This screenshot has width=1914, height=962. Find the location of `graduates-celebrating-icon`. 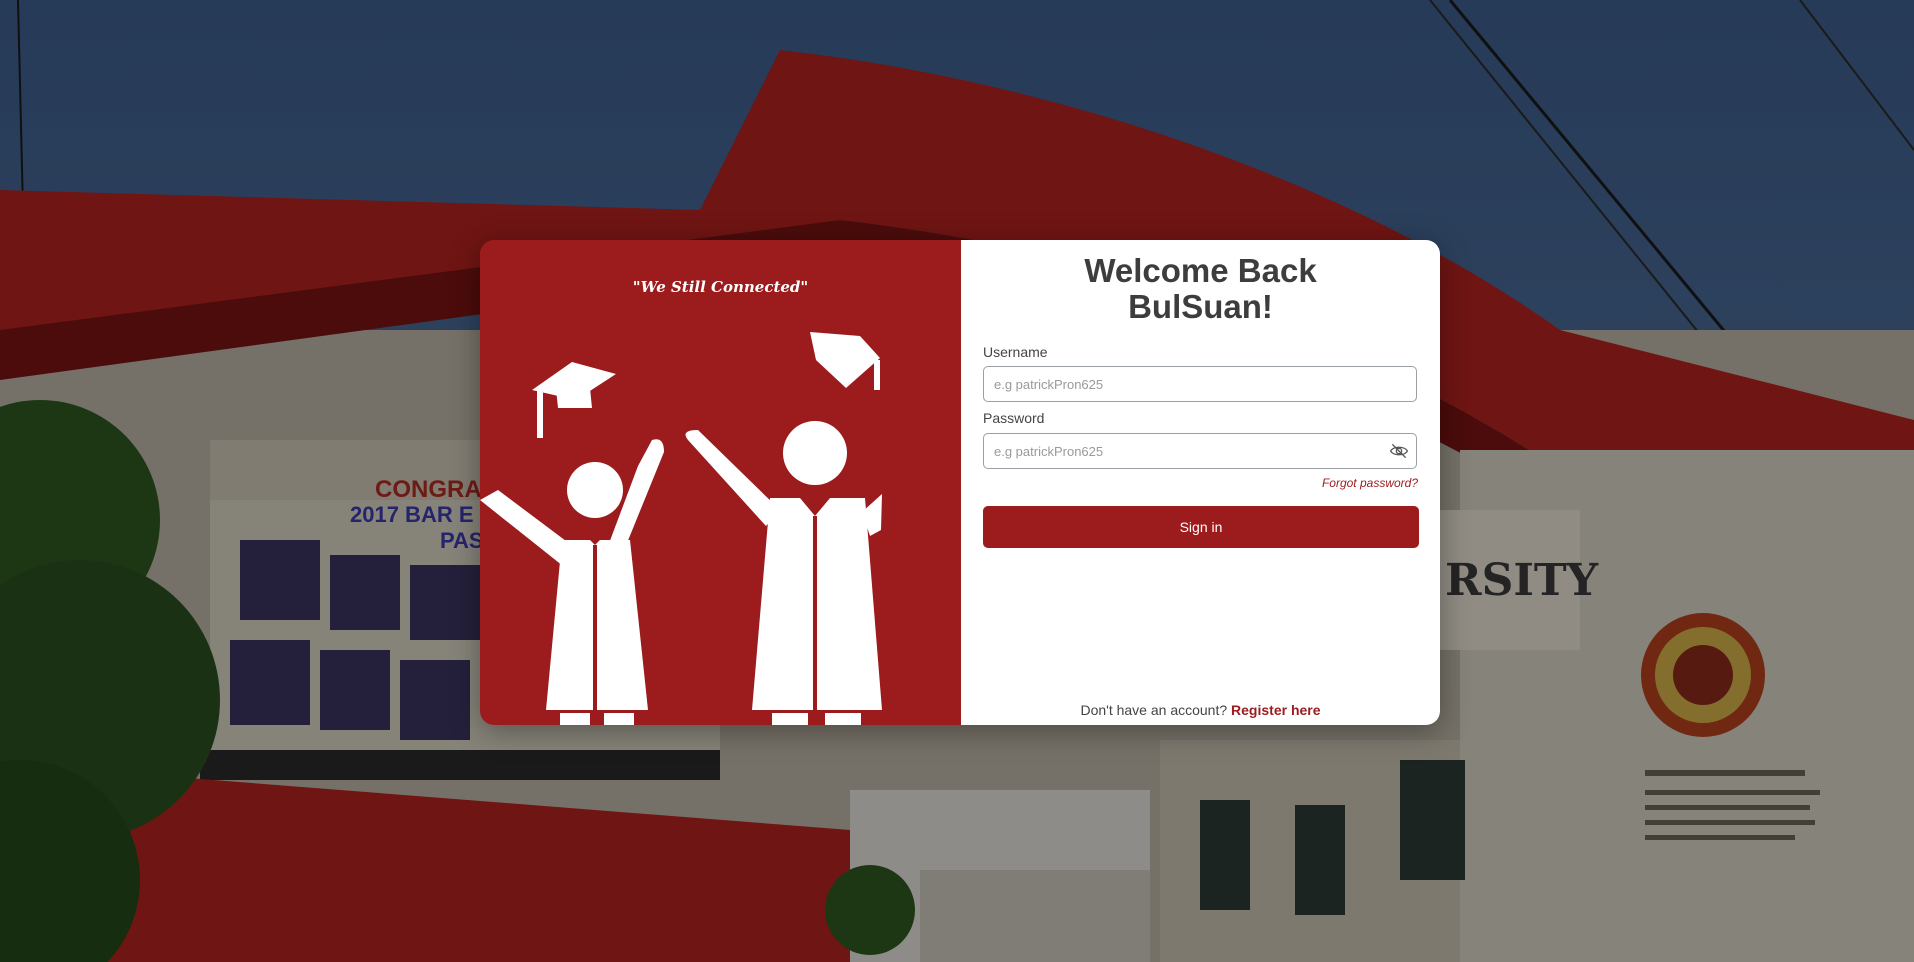

graduates-celebrating-icon is located at coordinates (681, 528).